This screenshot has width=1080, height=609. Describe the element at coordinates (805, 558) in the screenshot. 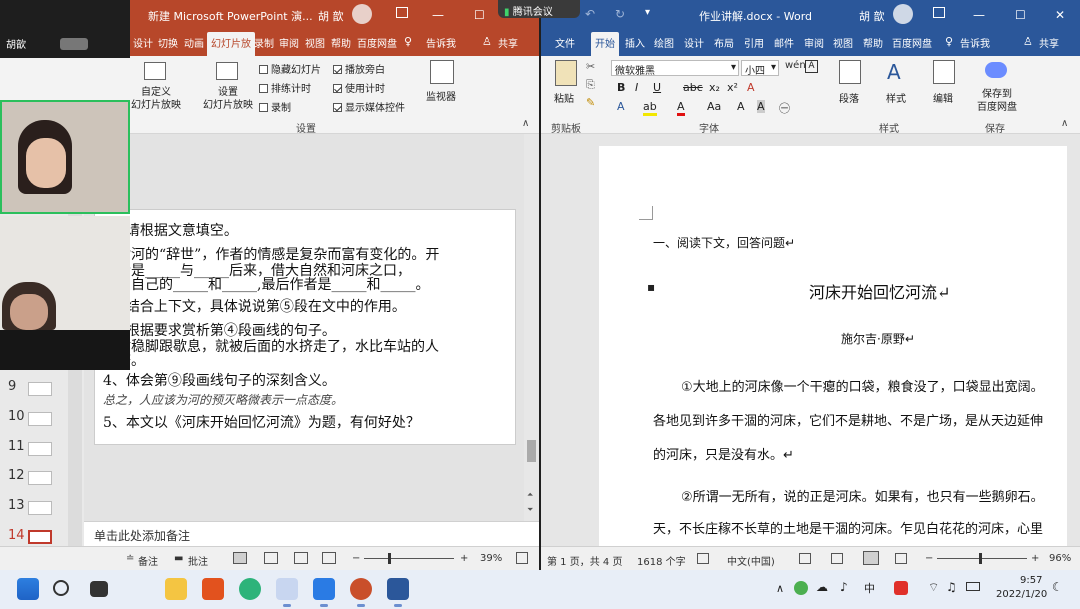

I see `focus-mode-icon` at that location.